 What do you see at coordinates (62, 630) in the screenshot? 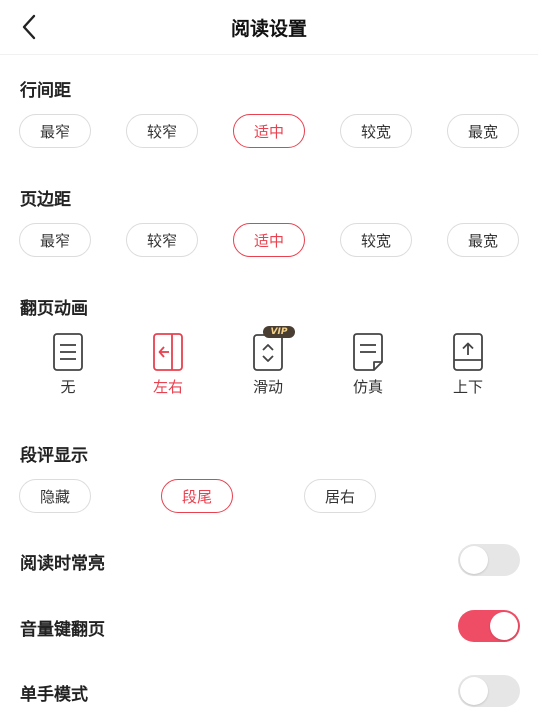
I see `volume-key-flip-label: 音量键翻页` at bounding box center [62, 630].